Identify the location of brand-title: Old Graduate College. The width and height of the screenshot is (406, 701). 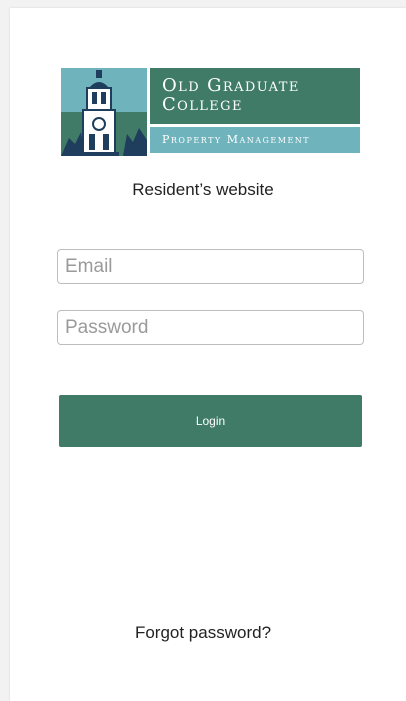
(255, 96).